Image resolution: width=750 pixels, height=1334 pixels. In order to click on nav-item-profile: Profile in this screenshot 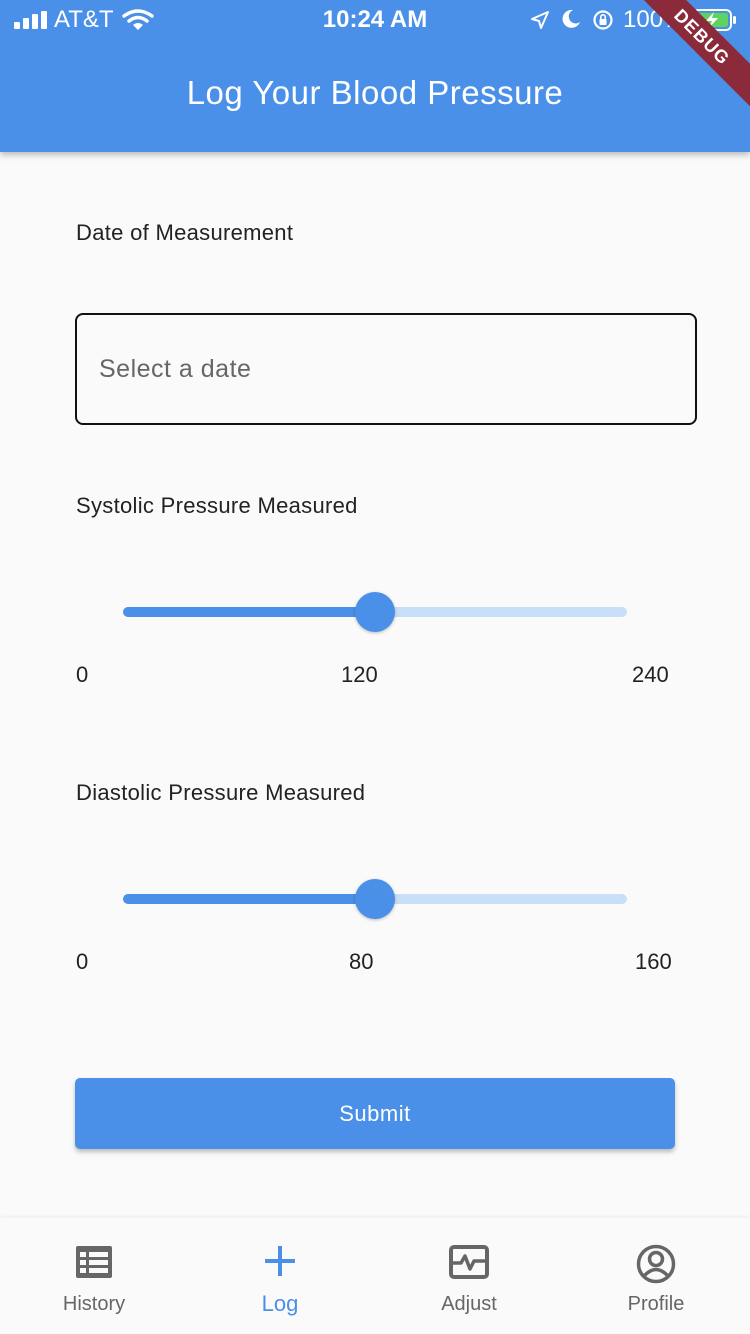, I will do `click(656, 1276)`.